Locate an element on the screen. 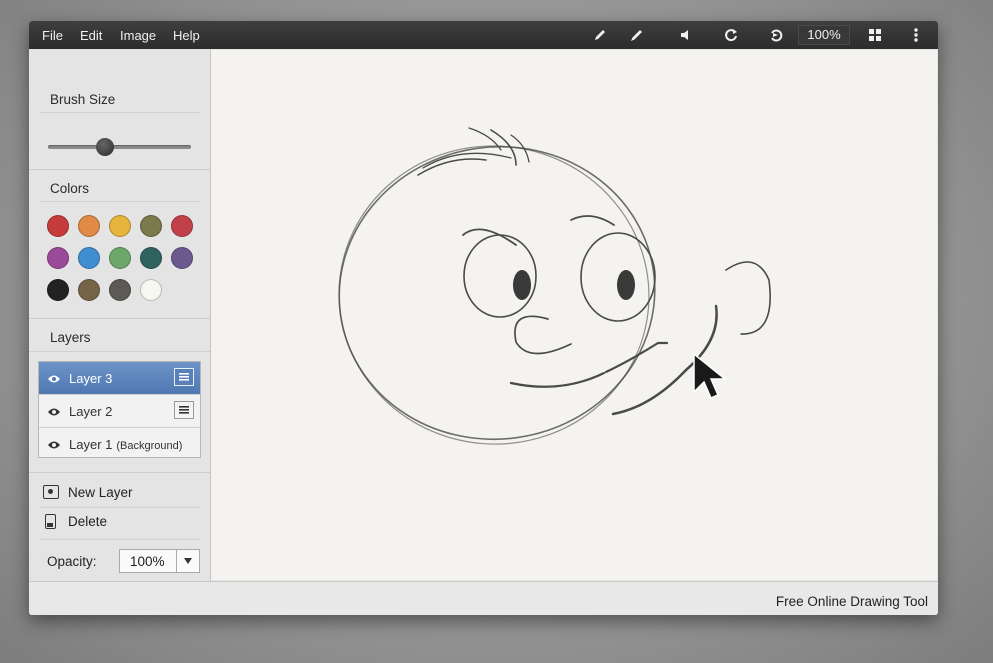  menu-bar: File Edit Image Help 100% is located at coordinates (483, 35).